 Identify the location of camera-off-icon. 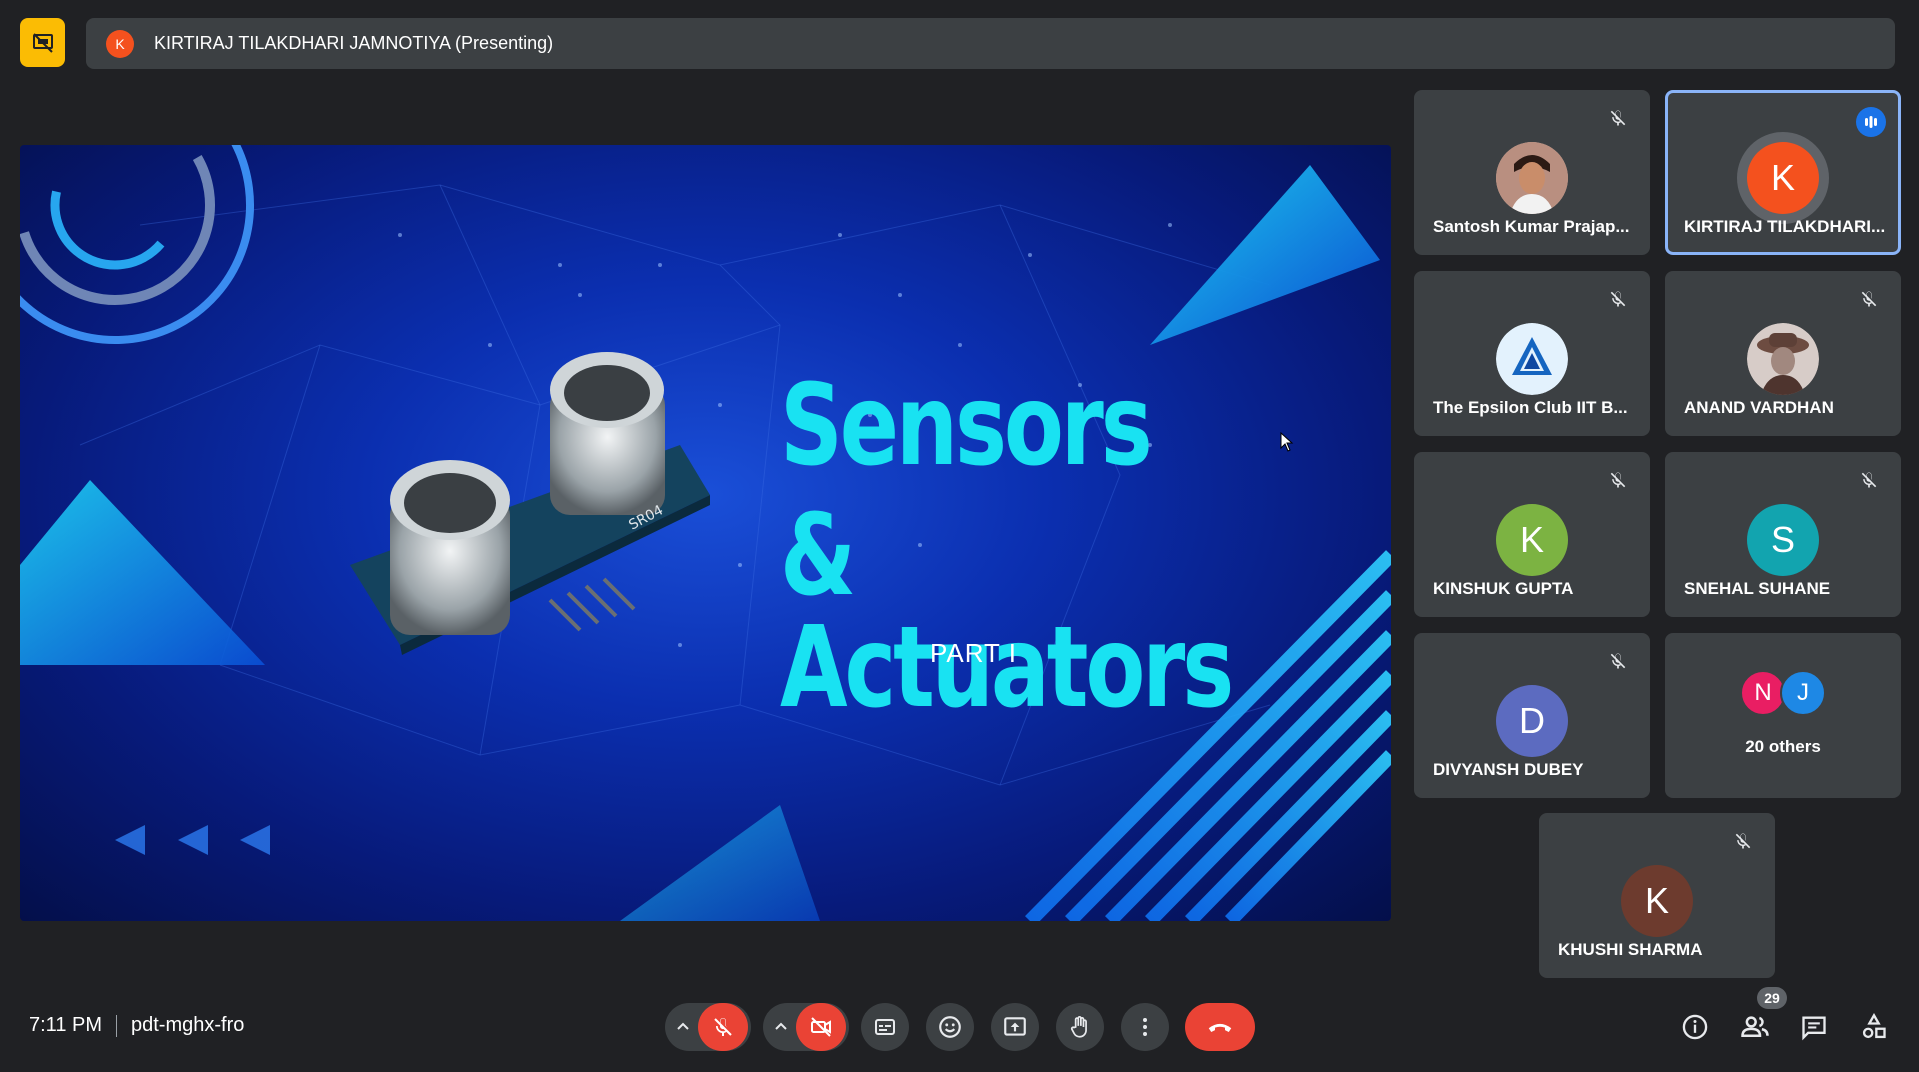
(821, 1027).